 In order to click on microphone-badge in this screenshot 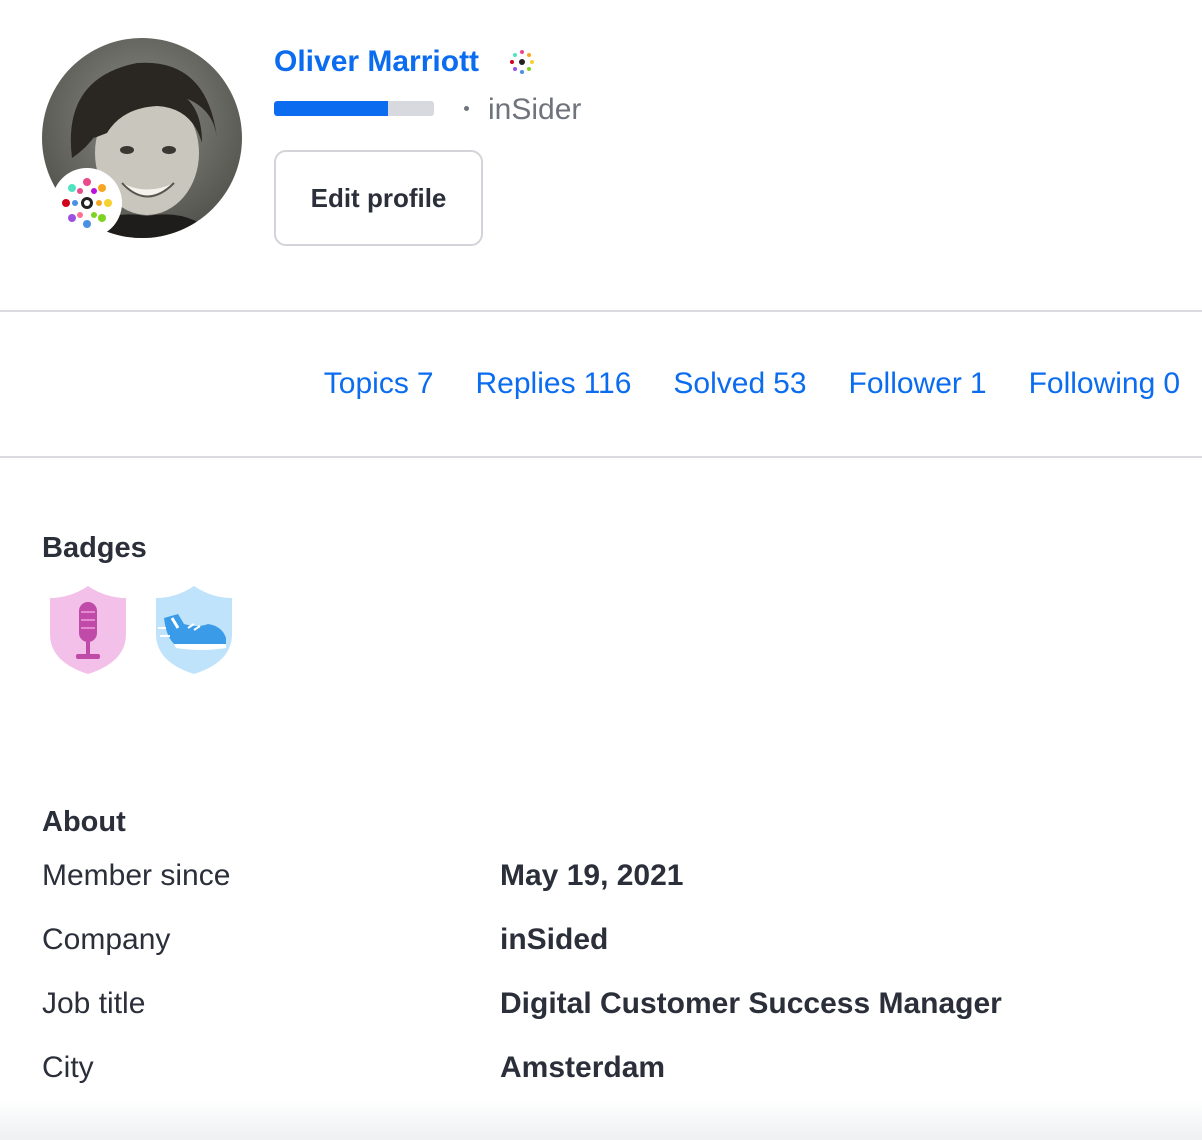, I will do `click(88, 630)`.